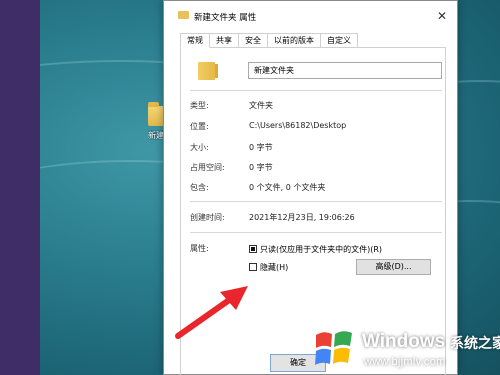 The height and width of the screenshot is (375, 500). What do you see at coordinates (321, 249) in the screenshot?
I see `readonly-label: 只读(仅应用于文件夹中的文件)(R)` at bounding box center [321, 249].